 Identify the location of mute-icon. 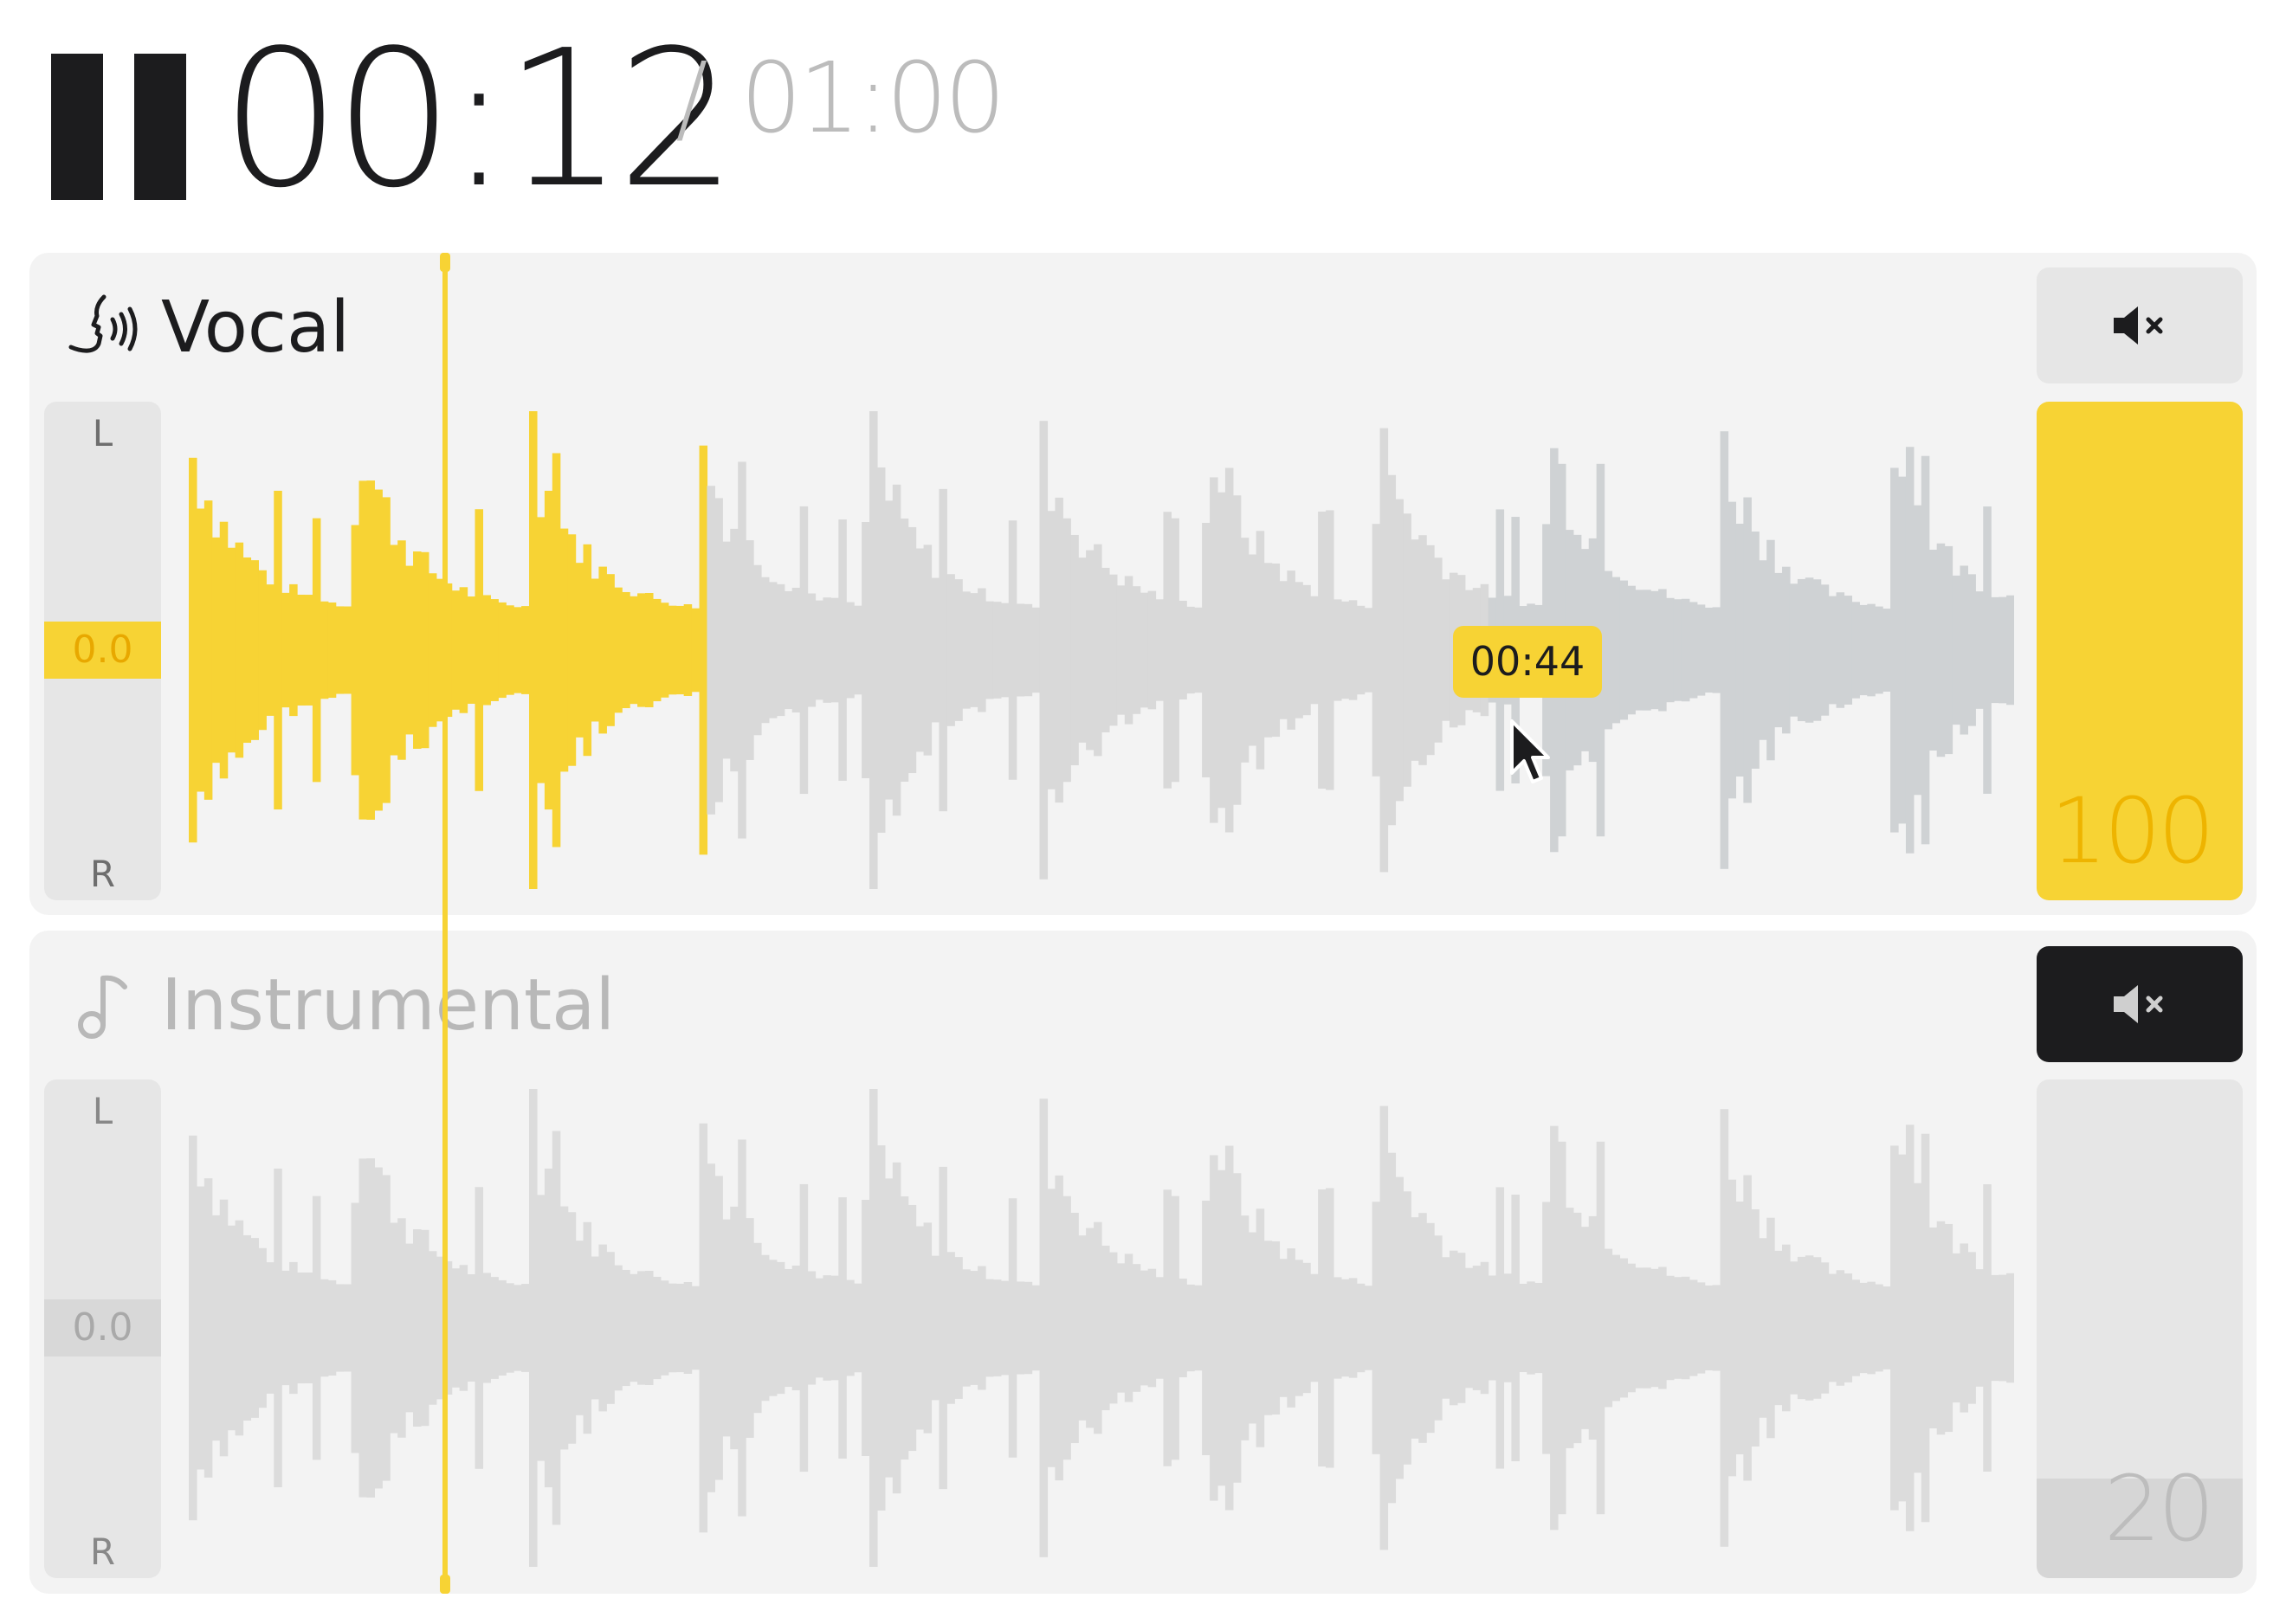
(2138, 325).